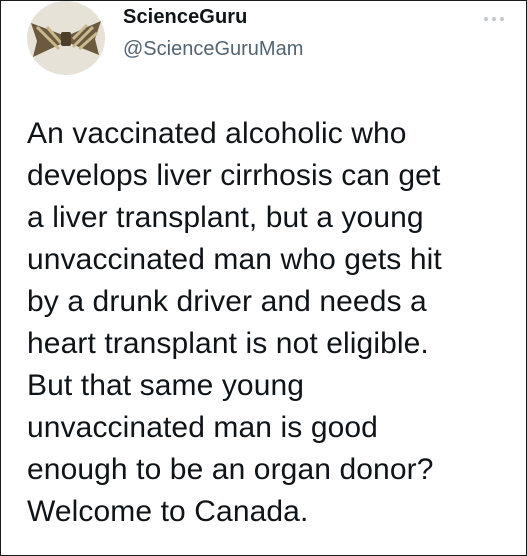  I want to click on tweet-line: An vaccinated alcoholic who, so click(217, 133).